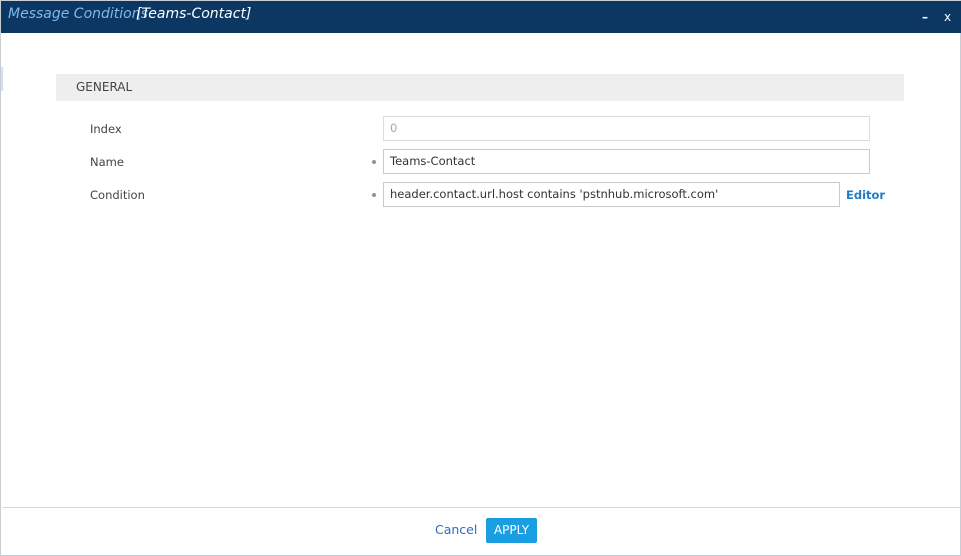  What do you see at coordinates (117, 195) in the screenshot?
I see `condition-label: Condition` at bounding box center [117, 195].